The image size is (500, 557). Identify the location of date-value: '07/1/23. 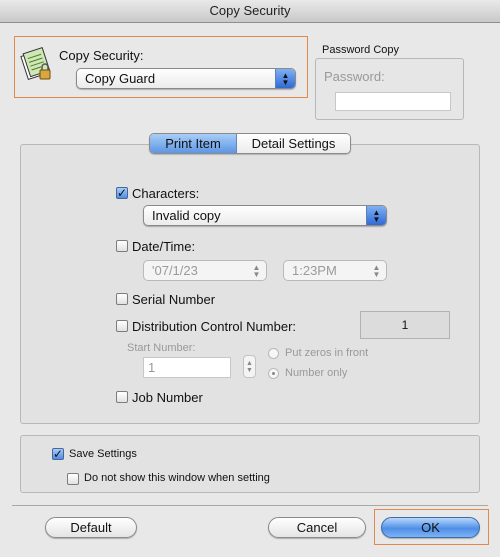
(175, 270).